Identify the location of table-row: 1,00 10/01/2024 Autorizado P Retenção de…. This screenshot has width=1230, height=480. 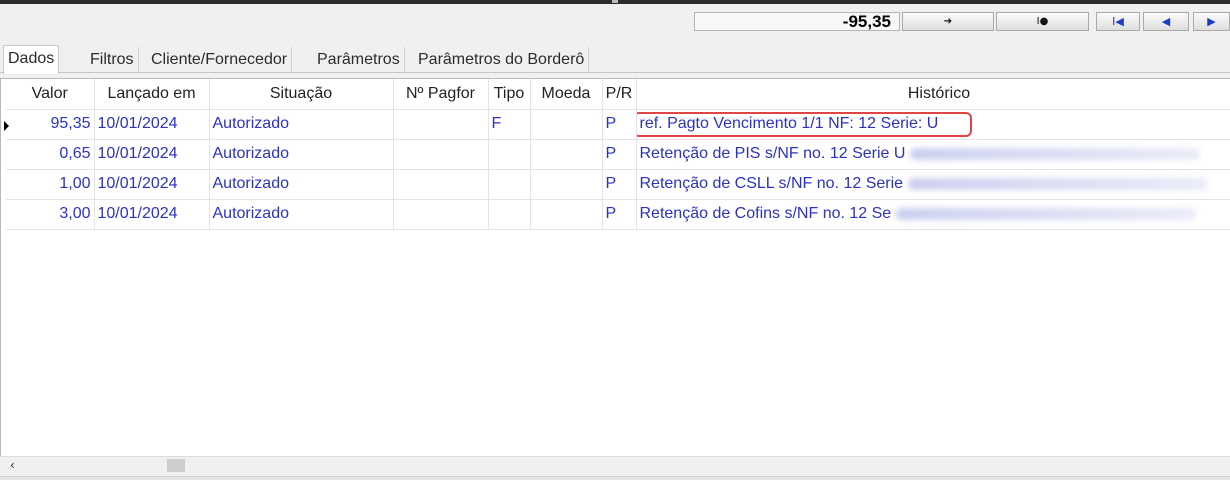
(618, 184).